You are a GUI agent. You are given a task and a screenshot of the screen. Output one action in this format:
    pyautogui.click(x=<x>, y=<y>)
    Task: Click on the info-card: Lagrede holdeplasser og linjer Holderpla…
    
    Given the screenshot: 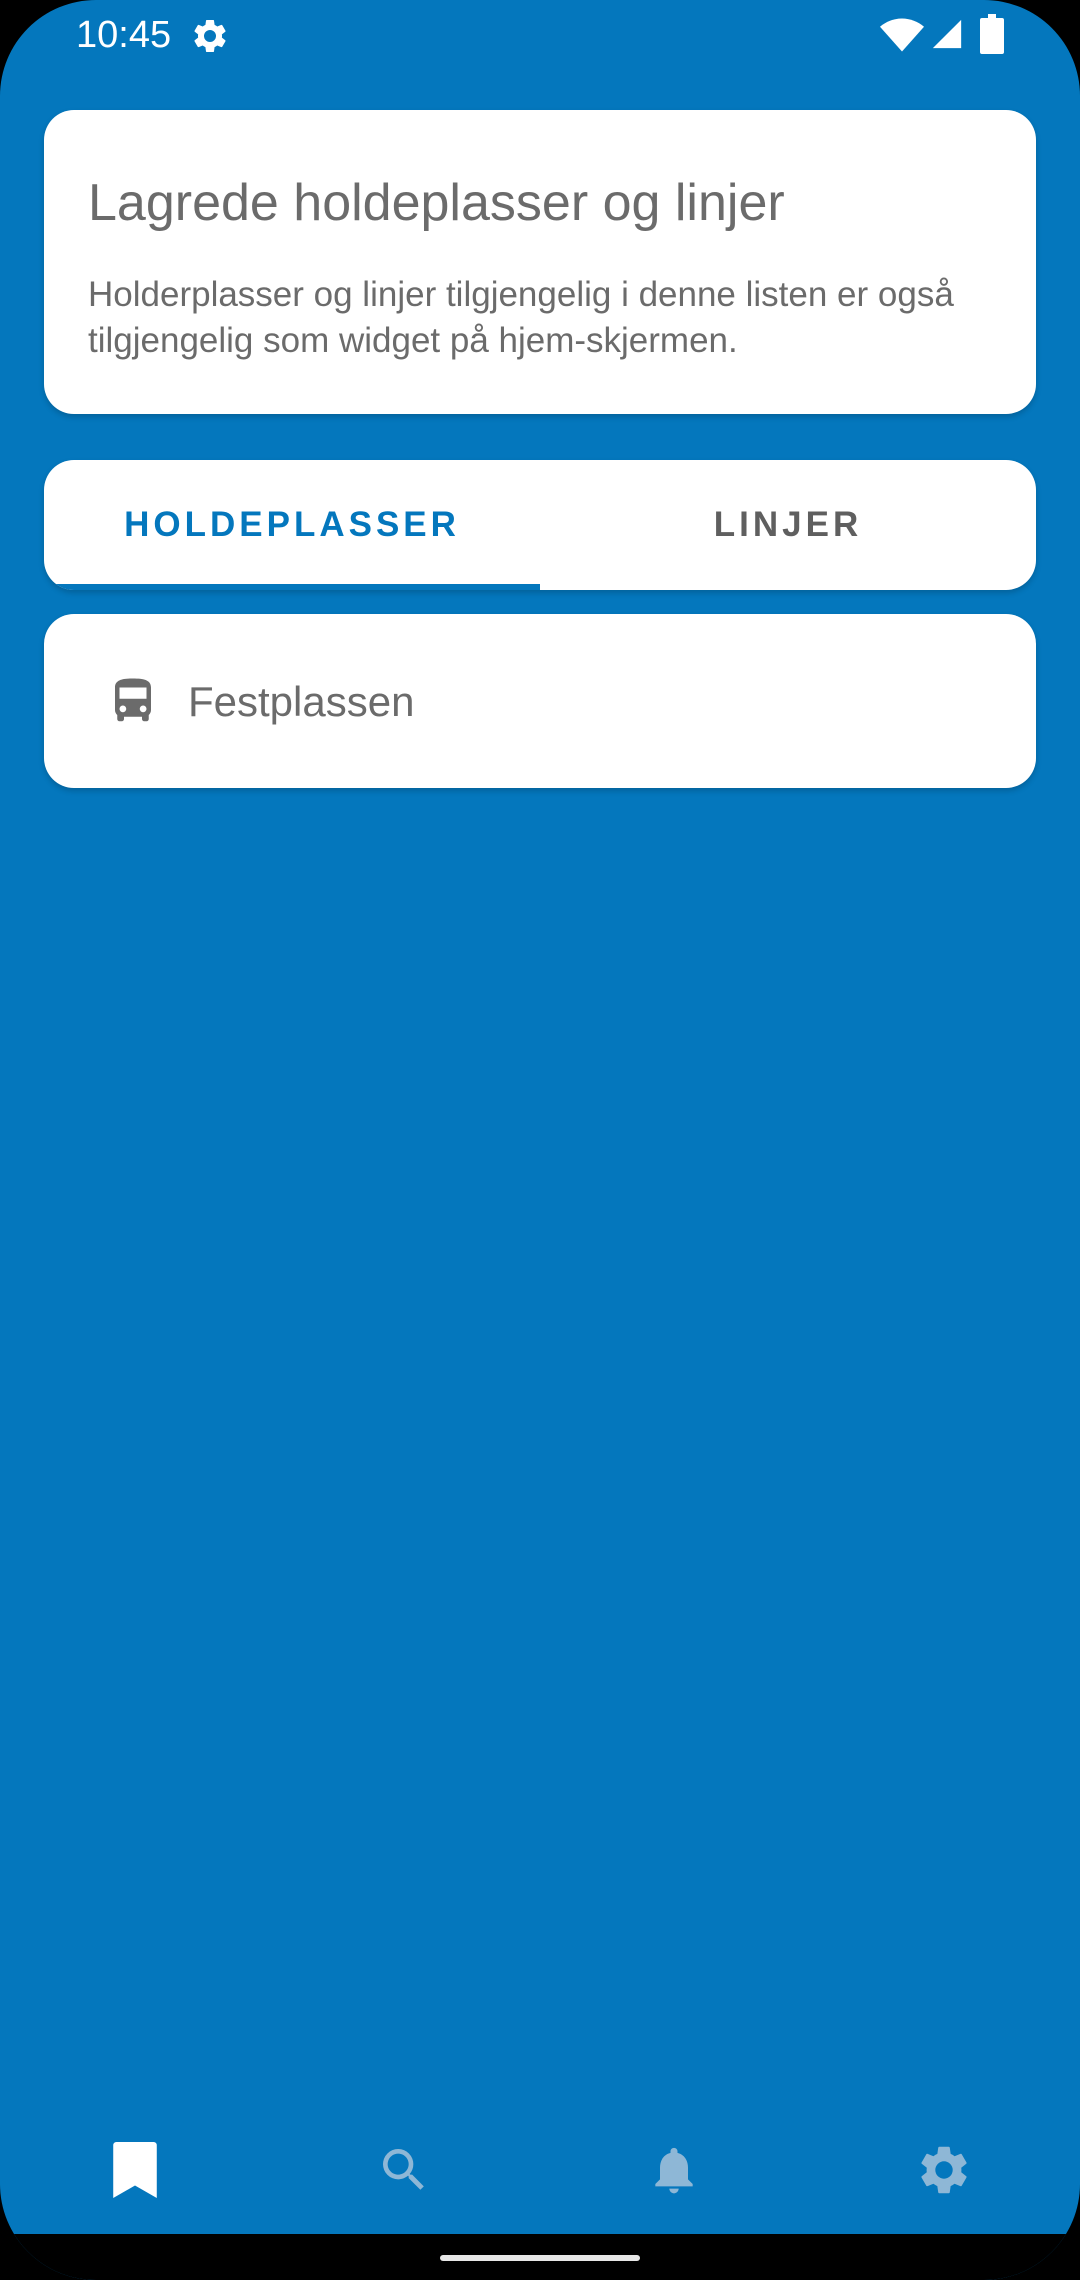 What is the action you would take?
    pyautogui.click(x=540, y=262)
    